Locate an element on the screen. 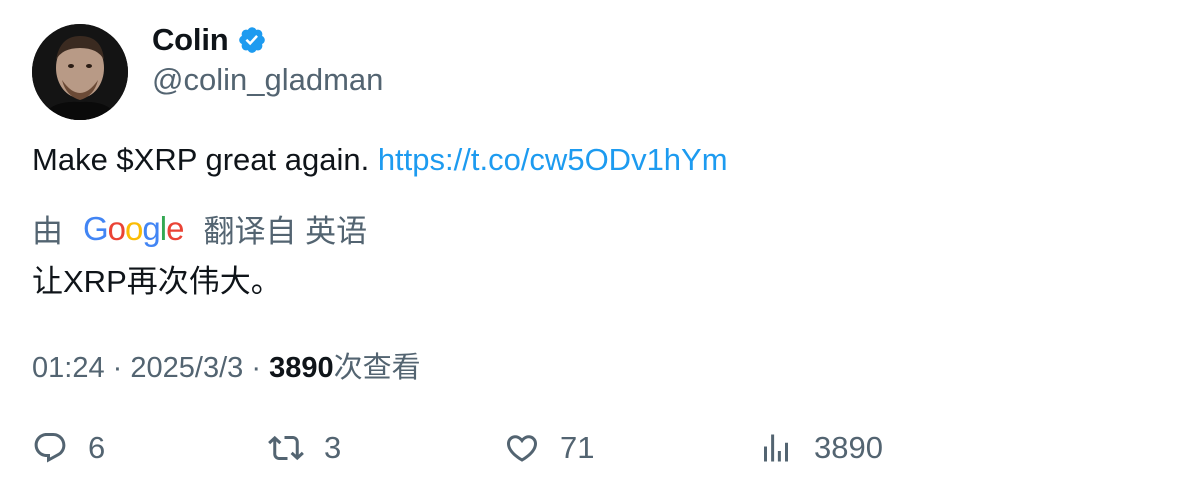 The width and height of the screenshot is (1196, 498). views-button: 3890 is located at coordinates (820, 448).